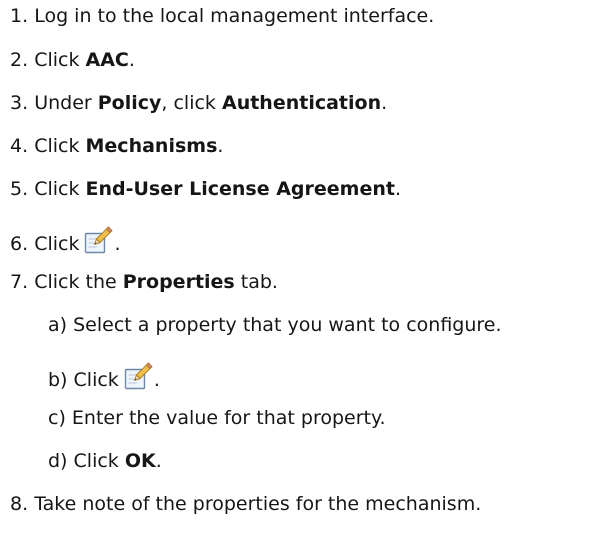 This screenshot has width=606, height=533. What do you see at coordinates (228, 418) in the screenshot?
I see `substep-text: Enter the value for that property.` at bounding box center [228, 418].